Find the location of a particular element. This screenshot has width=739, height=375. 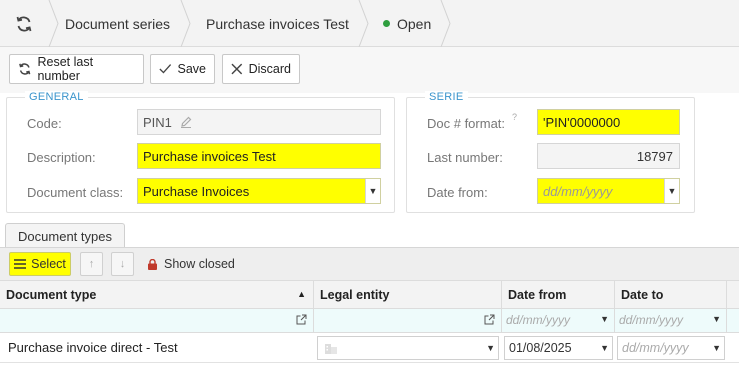

show-closed-button: Show closed is located at coordinates (191, 264).